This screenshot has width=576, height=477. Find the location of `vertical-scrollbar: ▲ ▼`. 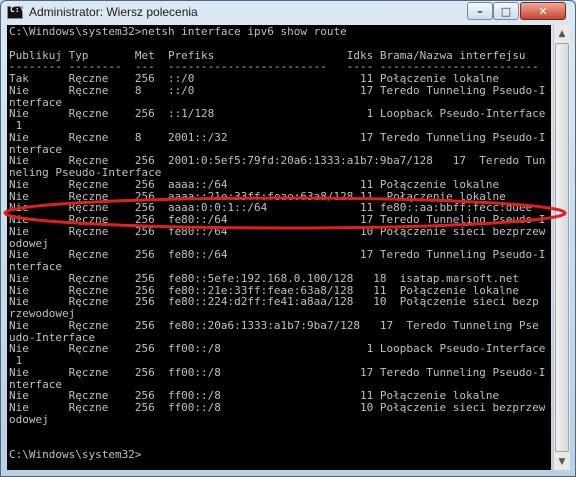

vertical-scrollbar: ▲ ▼ is located at coordinates (561, 247).